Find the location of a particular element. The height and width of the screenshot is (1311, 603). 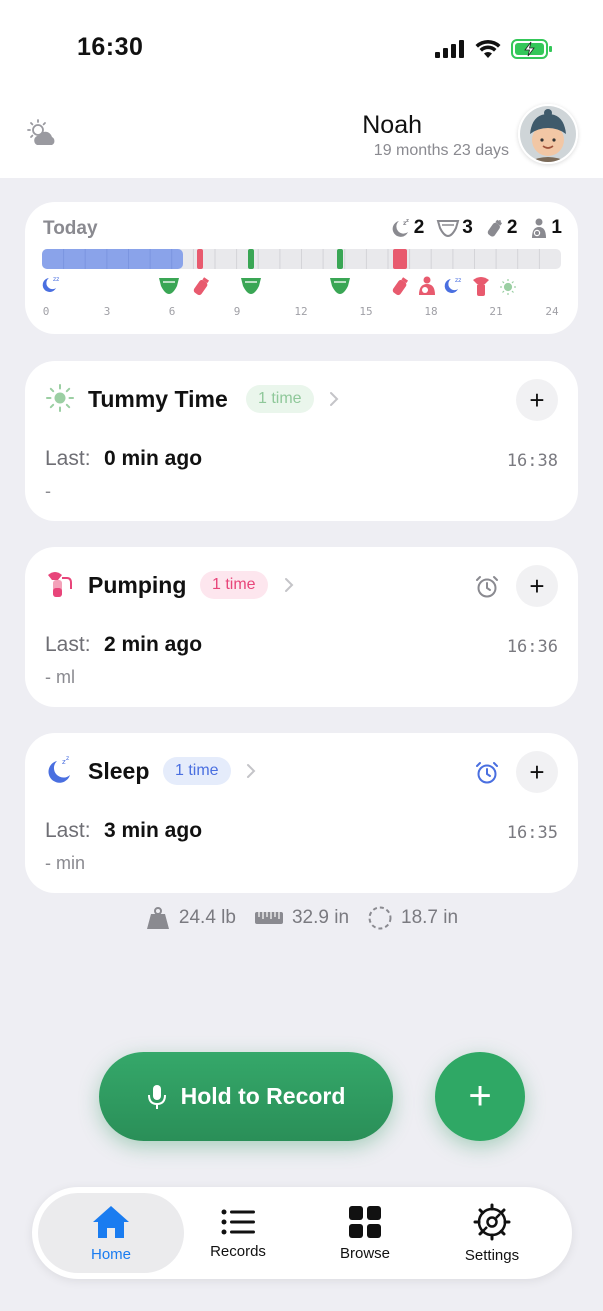

detail-text: - is located at coordinates (48, 491).